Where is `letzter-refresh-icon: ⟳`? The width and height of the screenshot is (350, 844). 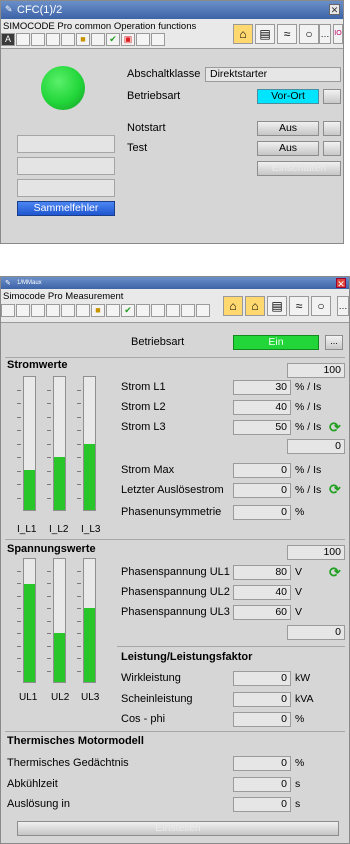
letzter-refresh-icon: ⟳ is located at coordinates (335, 489).